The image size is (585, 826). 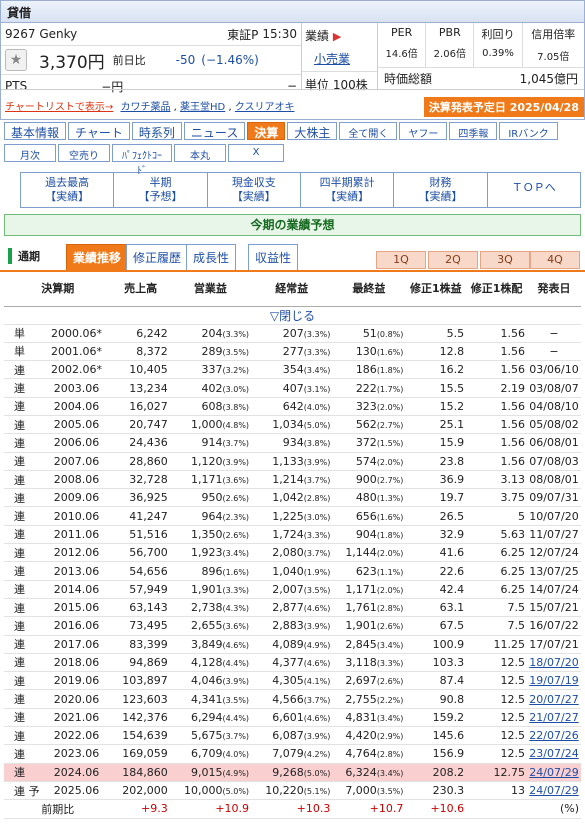 I want to click on tab-q1: 1Q, so click(x=401, y=260).